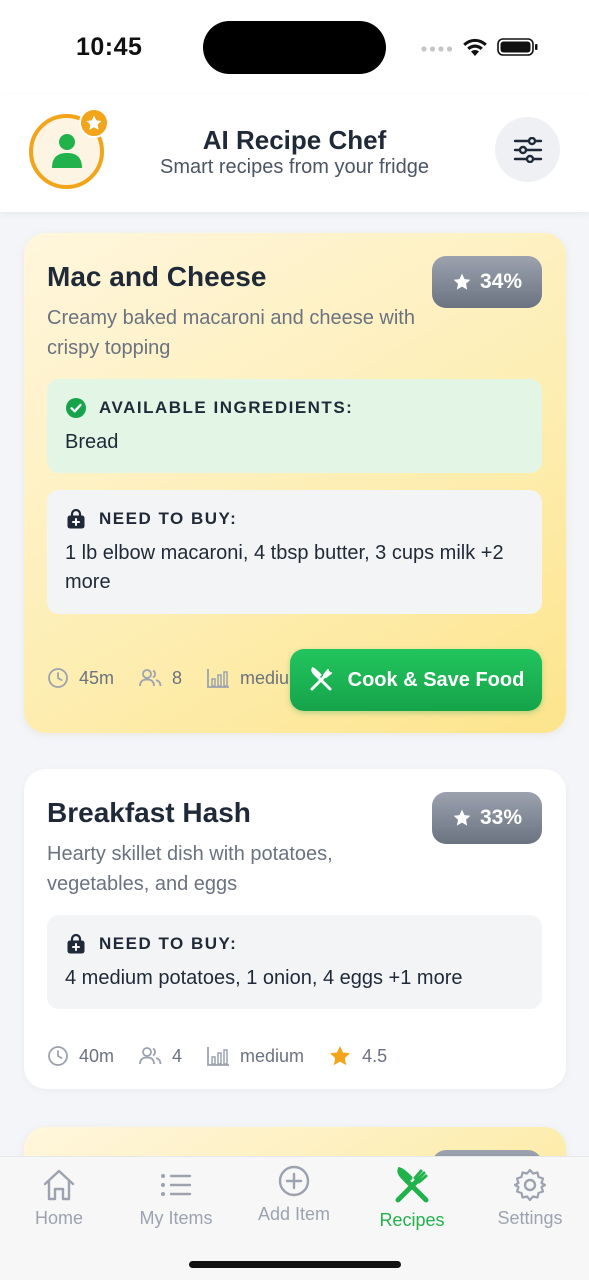  What do you see at coordinates (530, 1218) in the screenshot?
I see `tab-label: Settings` at bounding box center [530, 1218].